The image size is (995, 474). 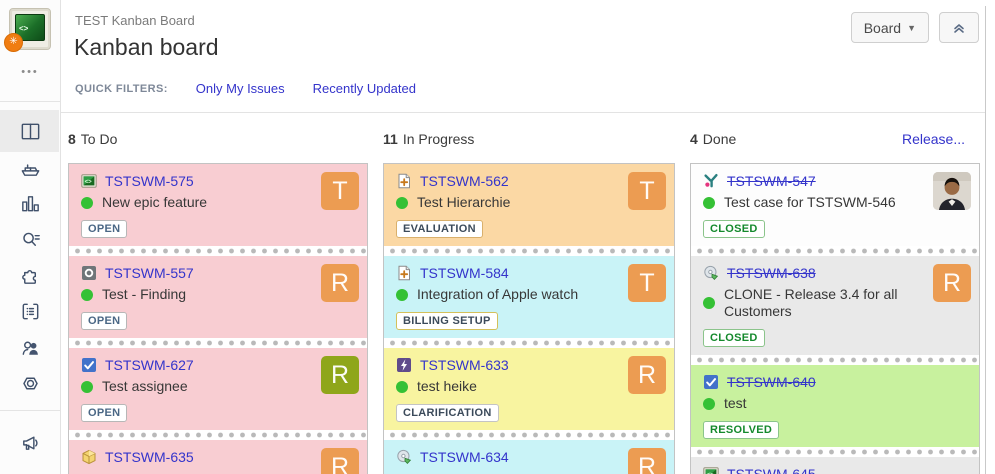 I want to click on issue-card: TSTSWM-634 R, so click(x=529, y=457).